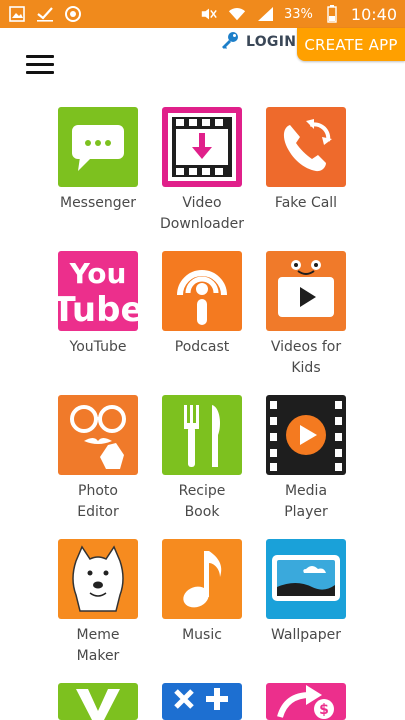  I want to click on vine-icon, so click(98, 701).